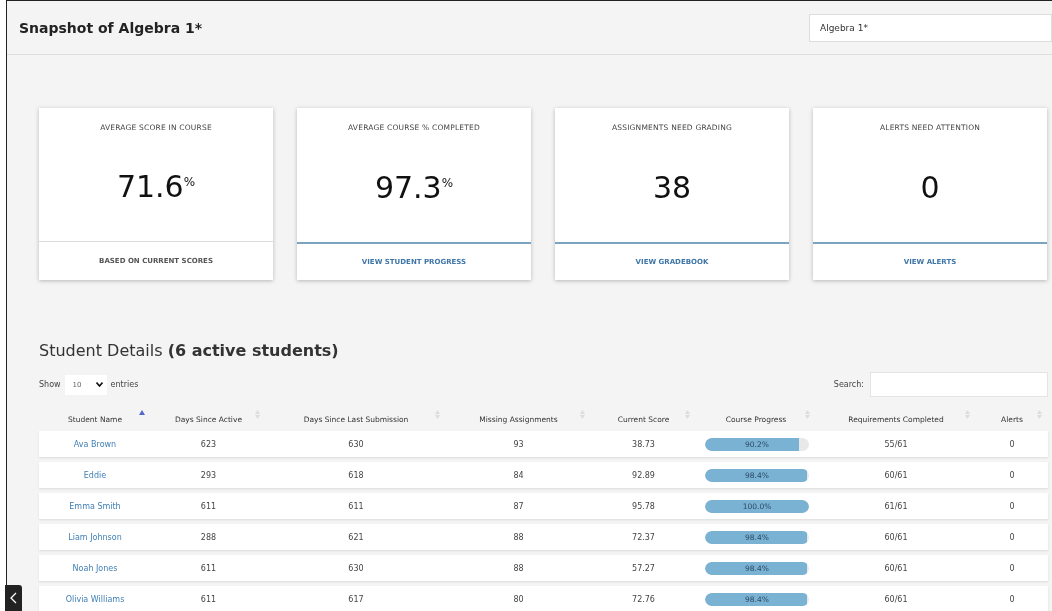 The width and height of the screenshot is (1052, 611). What do you see at coordinates (356, 599) in the screenshot?
I see `table-cell-text: 617` at bounding box center [356, 599].